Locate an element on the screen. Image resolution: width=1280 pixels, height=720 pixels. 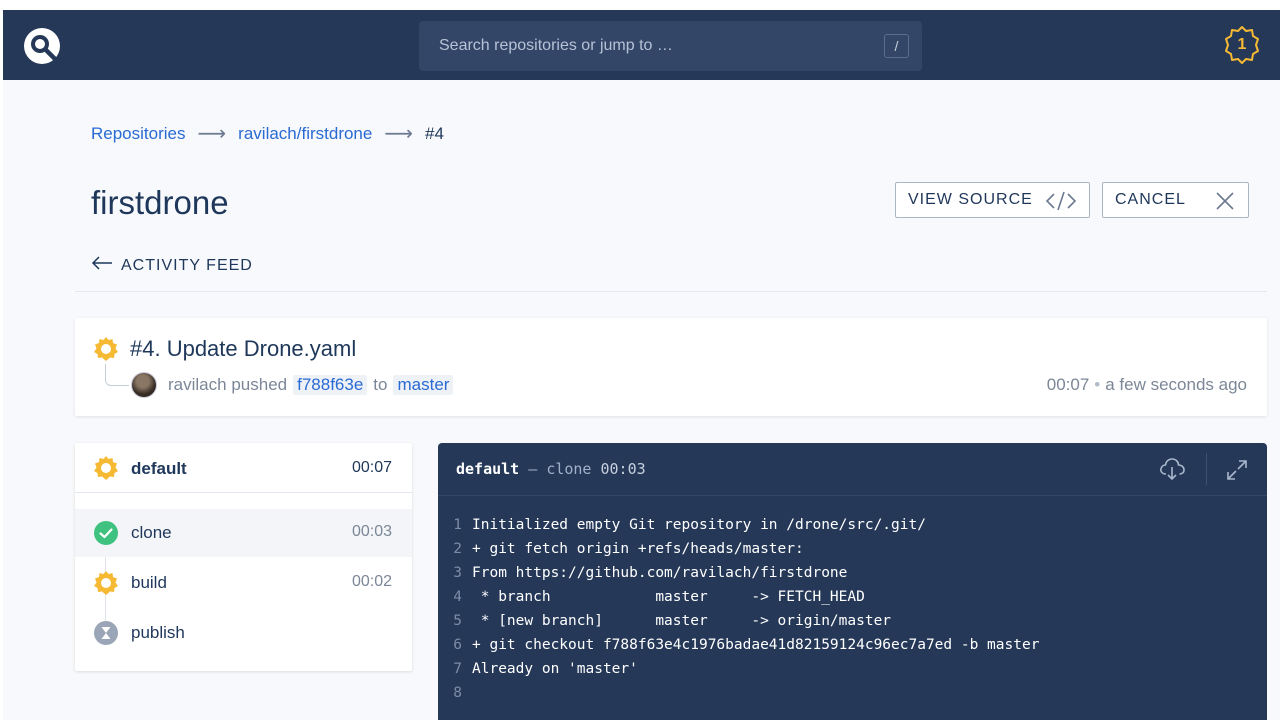
log-line-text: * branch master -> FETCH_HEAD is located at coordinates (668, 597).